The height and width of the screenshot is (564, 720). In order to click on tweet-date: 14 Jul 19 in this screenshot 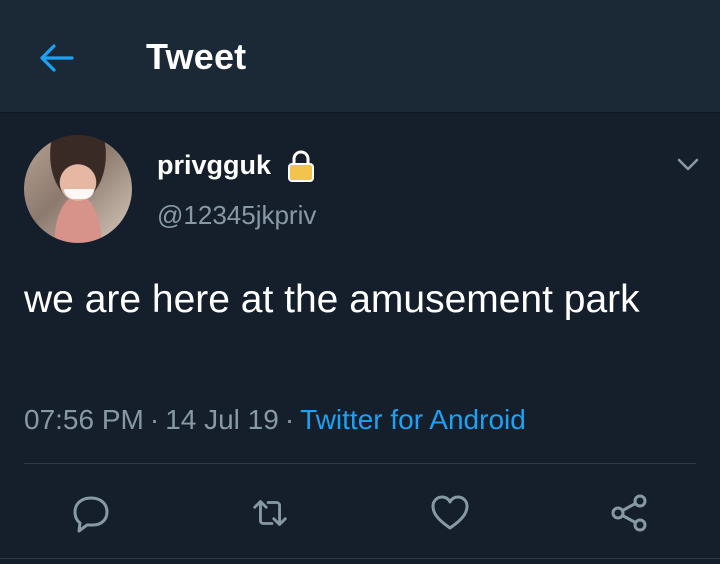, I will do `click(222, 419)`.